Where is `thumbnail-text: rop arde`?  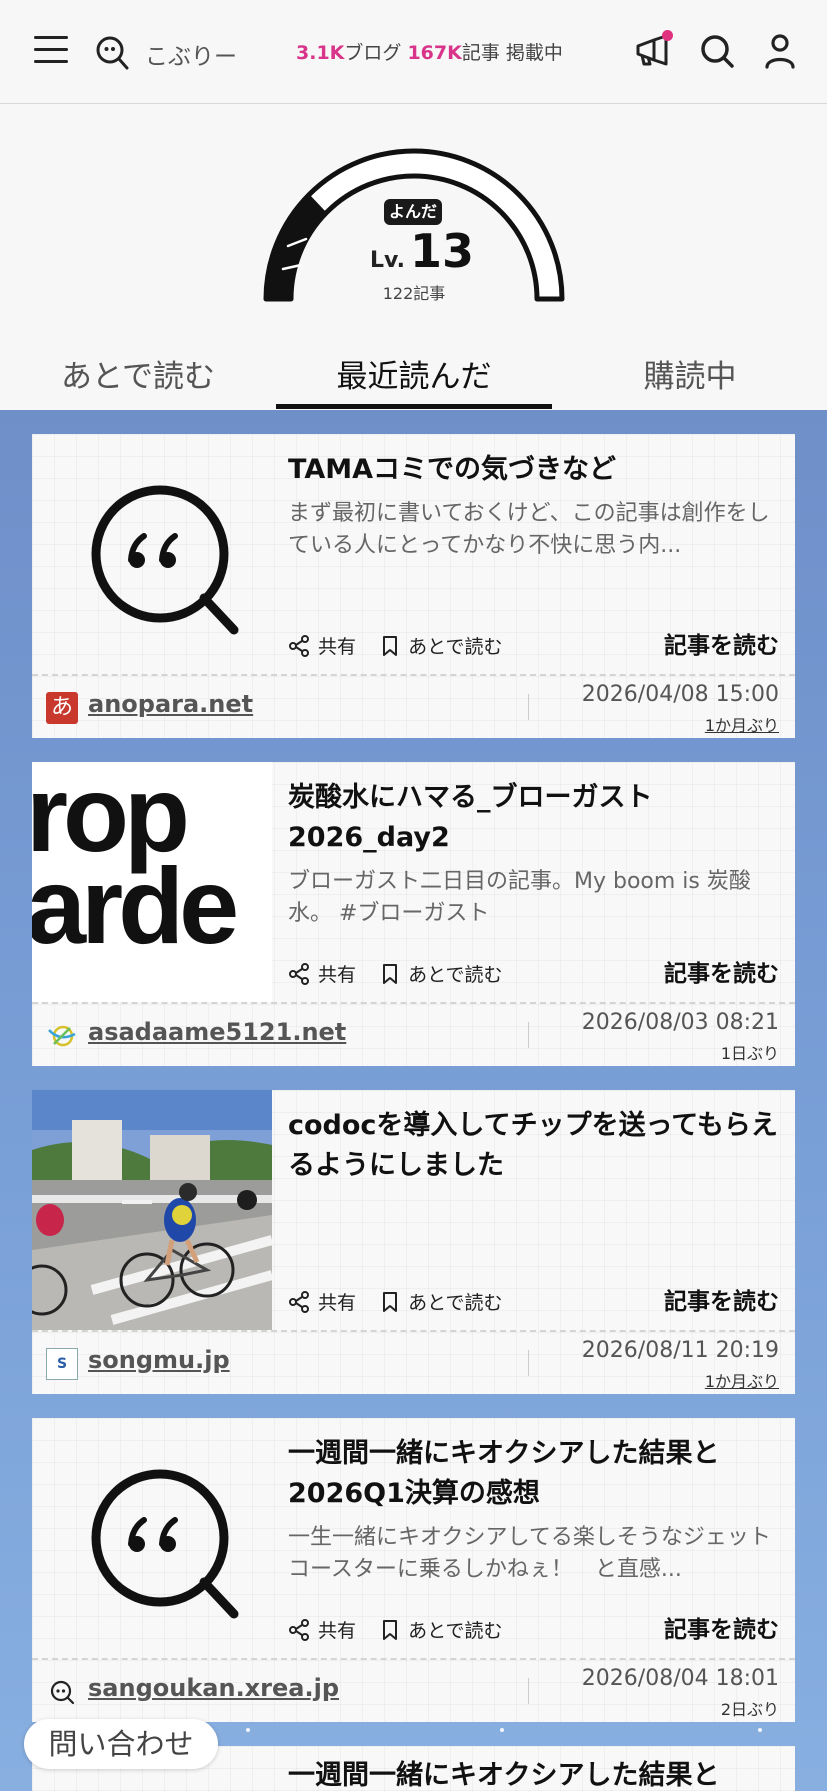 thumbnail-text: rop arde is located at coordinates (135, 864).